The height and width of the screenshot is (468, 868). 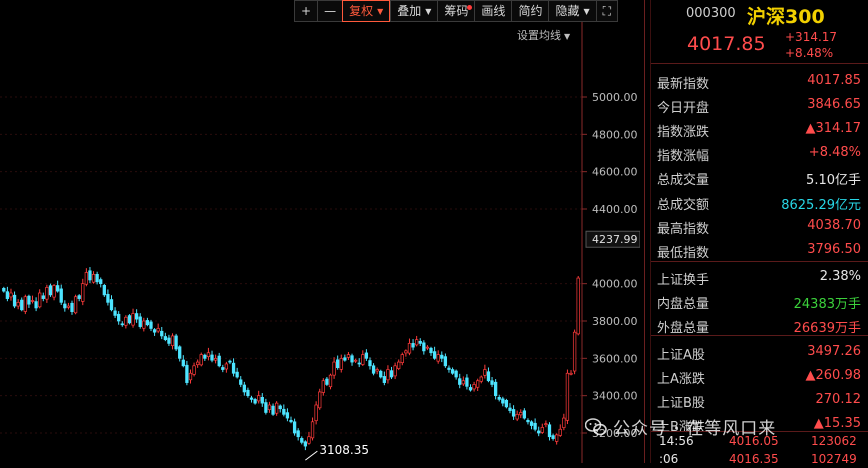 I want to click on zoom-in-button: +, so click(x=306, y=11).